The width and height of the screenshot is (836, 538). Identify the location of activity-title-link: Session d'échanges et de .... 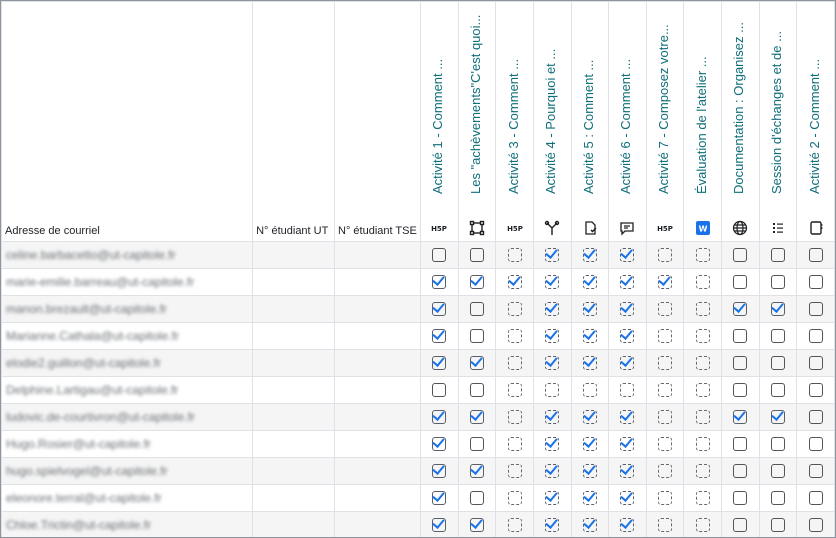
(776, 97).